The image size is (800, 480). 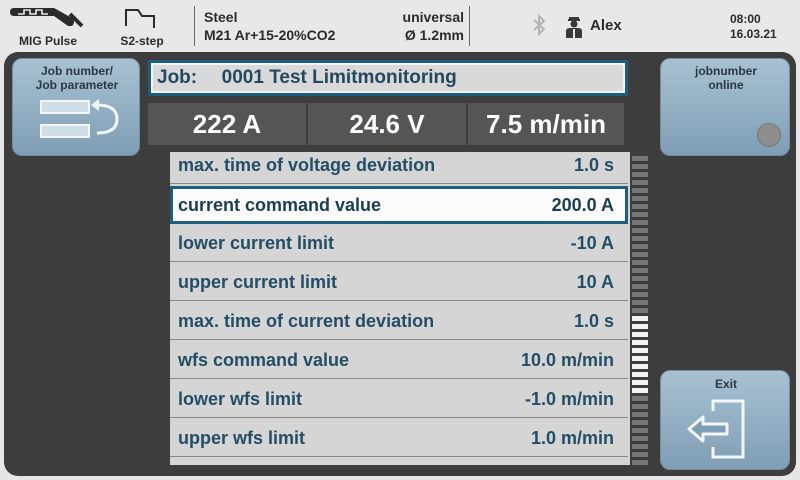 What do you see at coordinates (242, 438) in the screenshot?
I see `param-name: upper wfs limit` at bounding box center [242, 438].